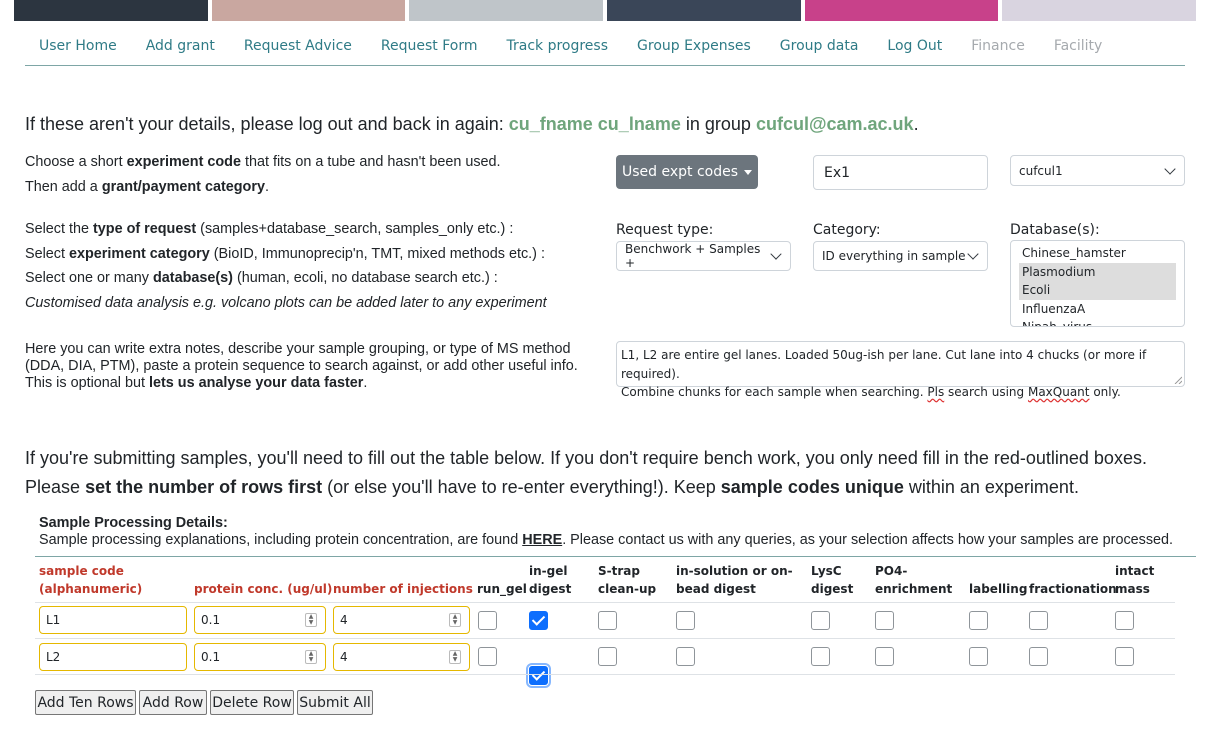  I want to click on instr-text: ., so click(266, 186).